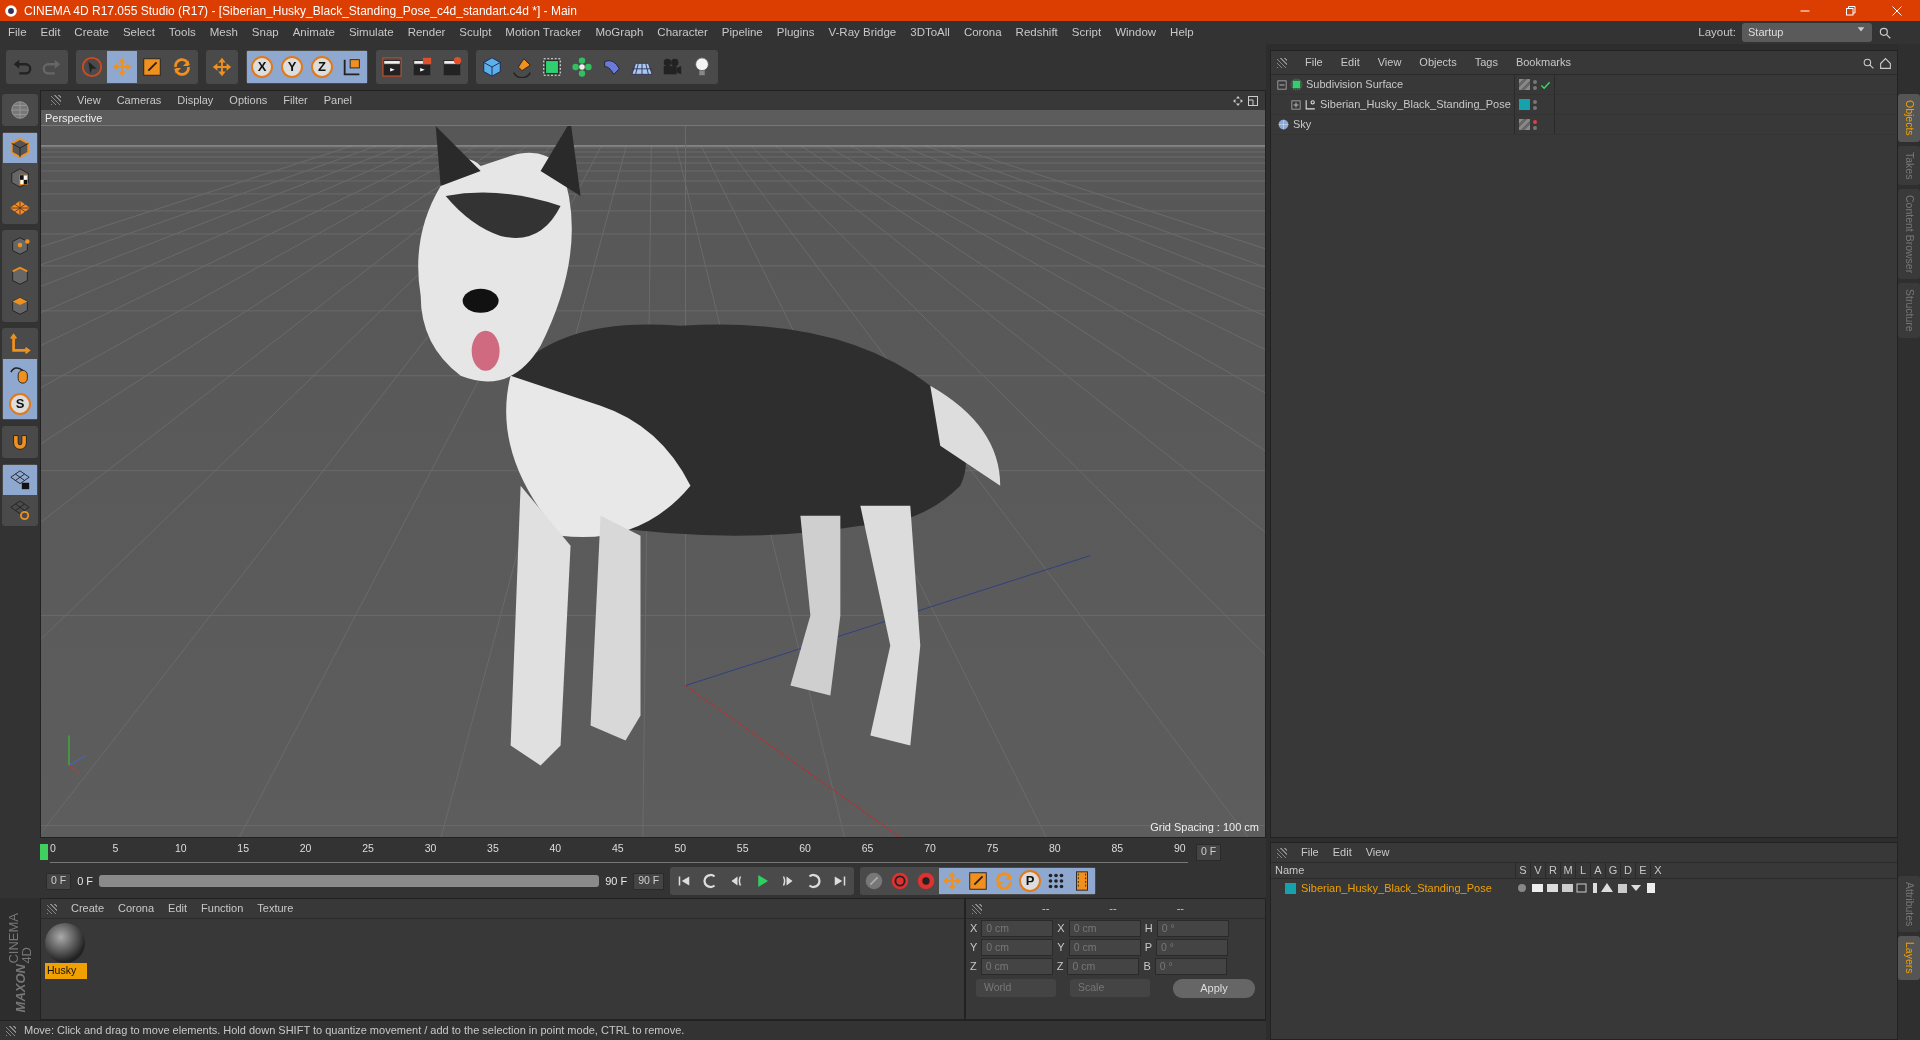 This screenshot has height=1040, width=1920. What do you see at coordinates (1438, 62) in the screenshot?
I see `menu-item: Objects` at bounding box center [1438, 62].